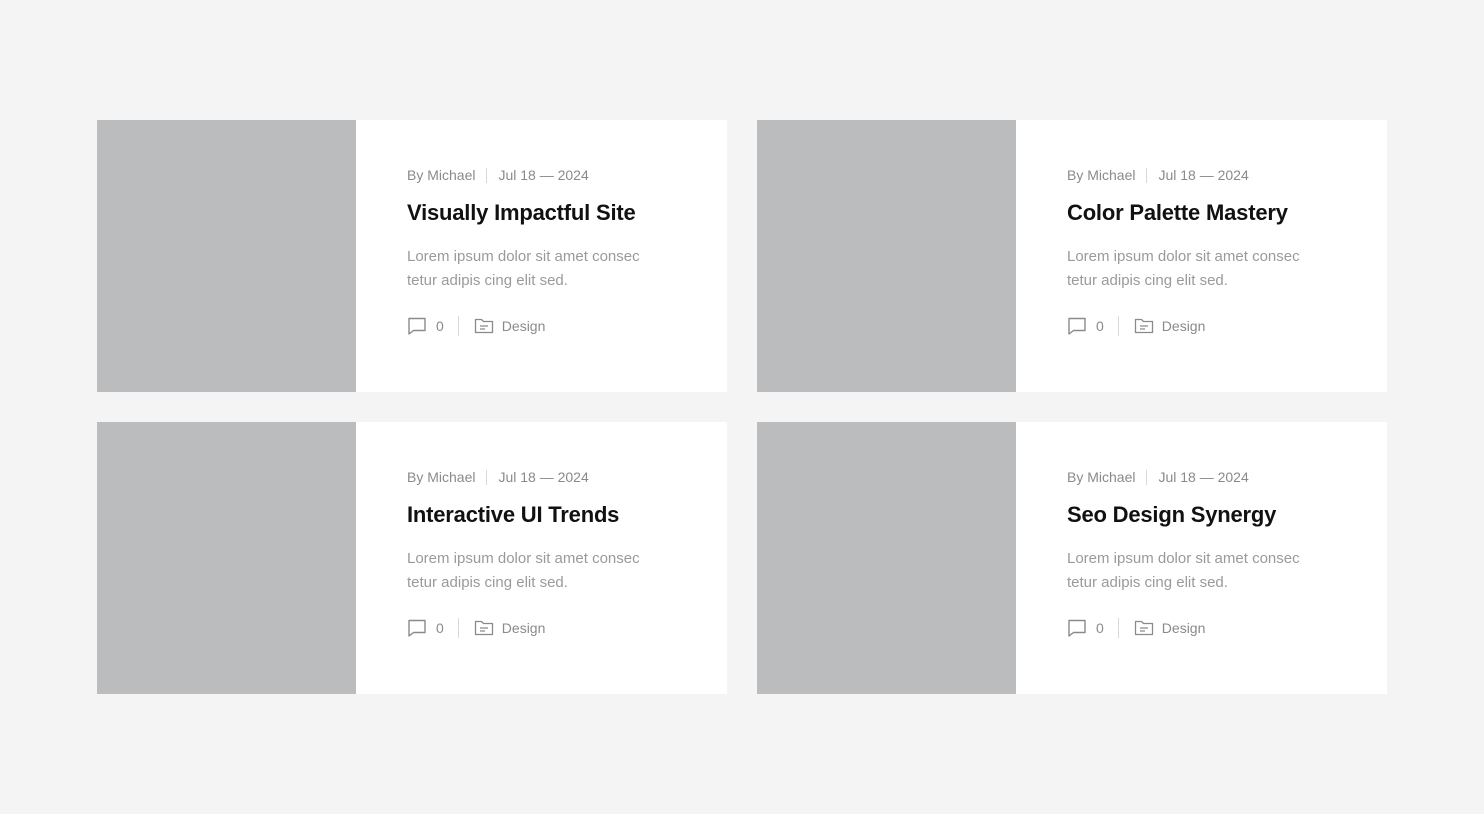  I want to click on post-title: Interactive UI Trends, so click(567, 515).